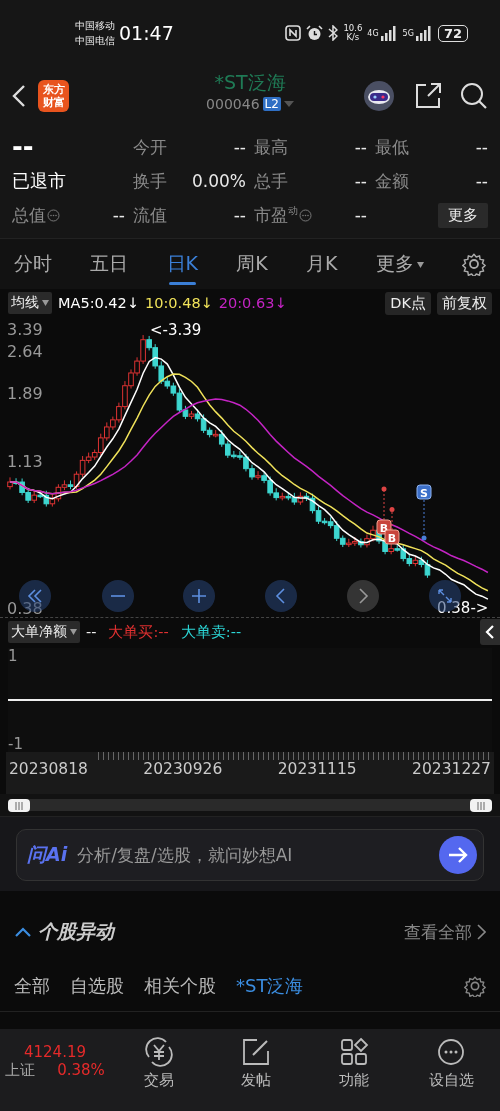  Describe the element at coordinates (95, 41) in the screenshot. I see `carrier-name: 中国电信` at that location.